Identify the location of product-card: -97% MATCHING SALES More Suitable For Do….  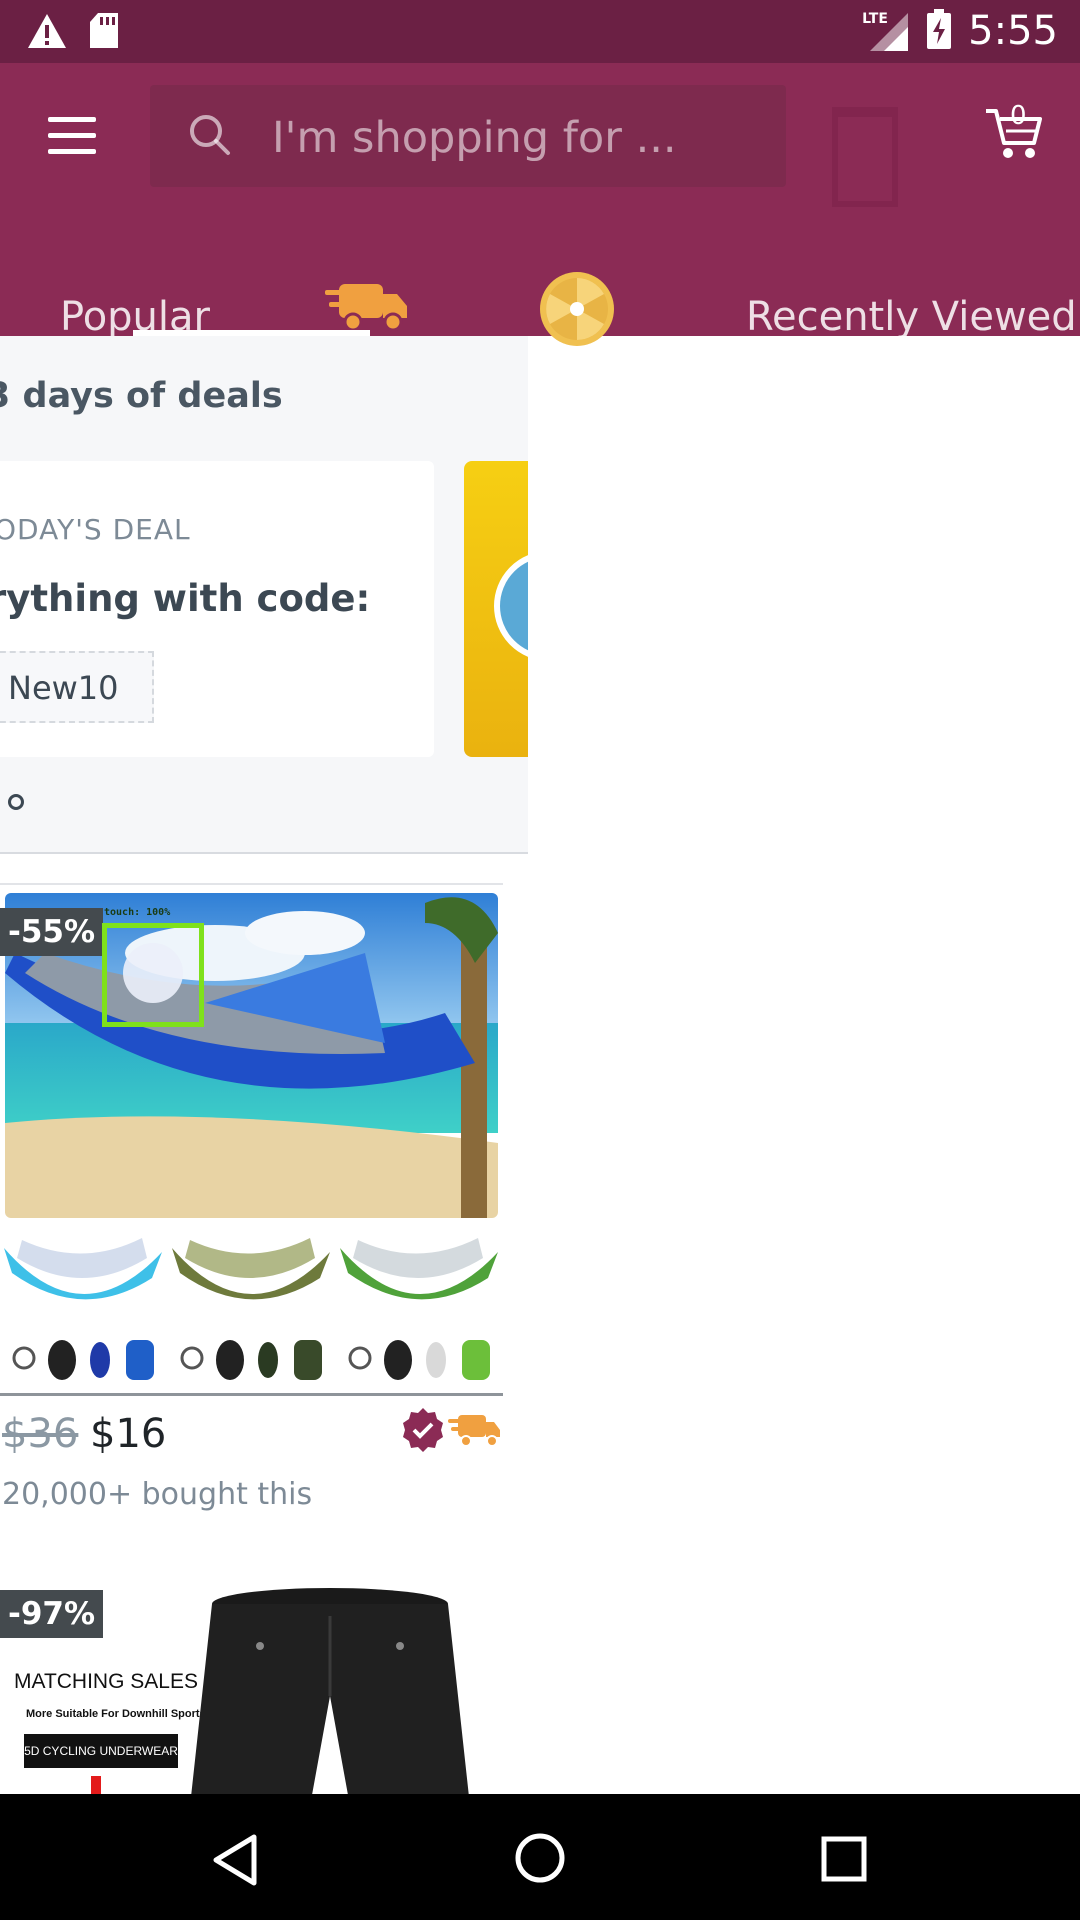
(251, 1676).